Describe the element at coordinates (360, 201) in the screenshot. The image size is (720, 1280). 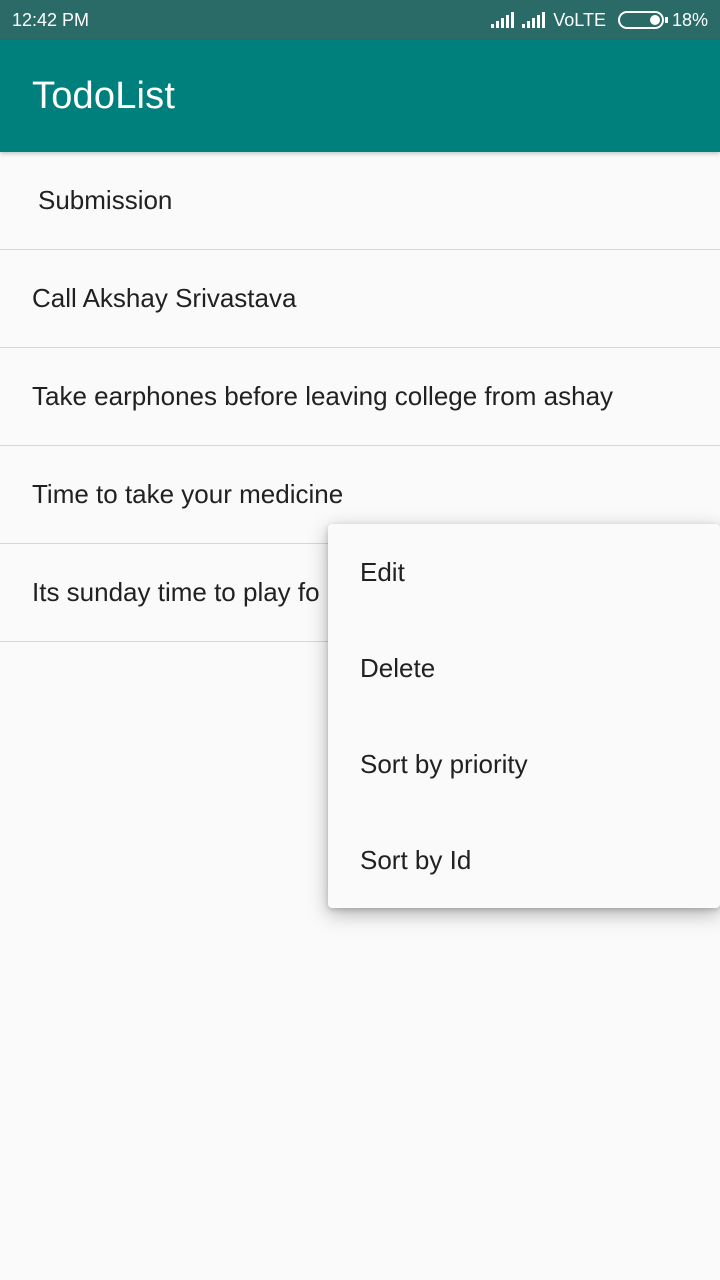
I see `list-item: Submission` at that location.